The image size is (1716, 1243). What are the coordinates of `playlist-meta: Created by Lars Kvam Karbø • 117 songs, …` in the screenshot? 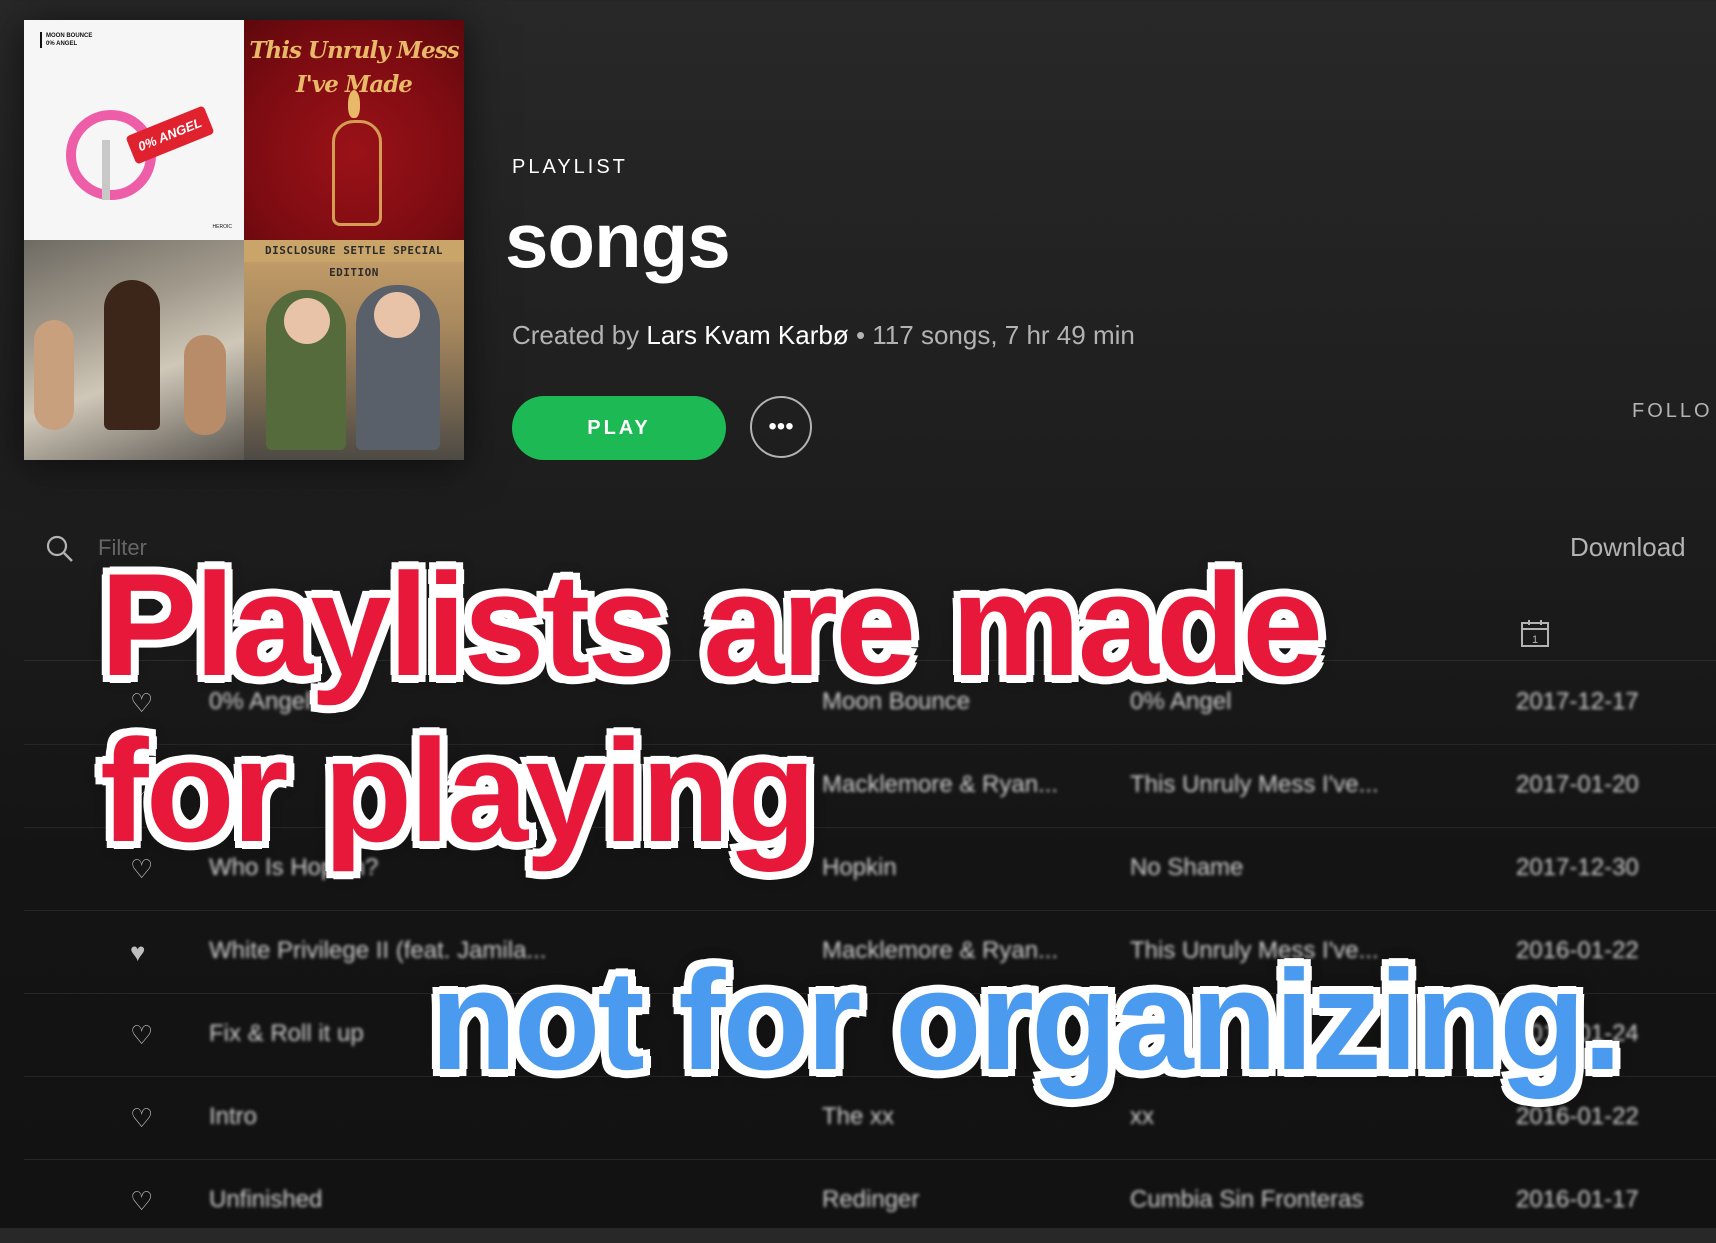 It's located at (823, 335).